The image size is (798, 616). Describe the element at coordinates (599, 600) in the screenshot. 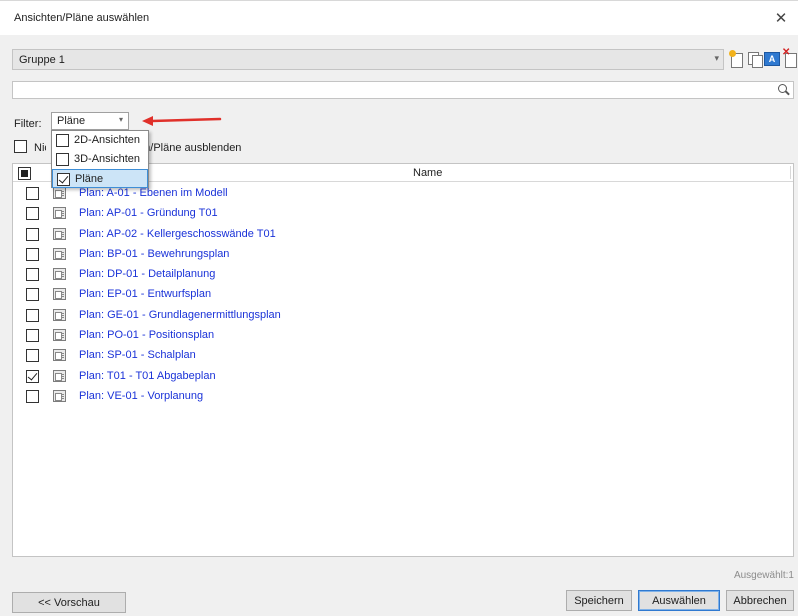

I see `save-button: Speichern` at that location.